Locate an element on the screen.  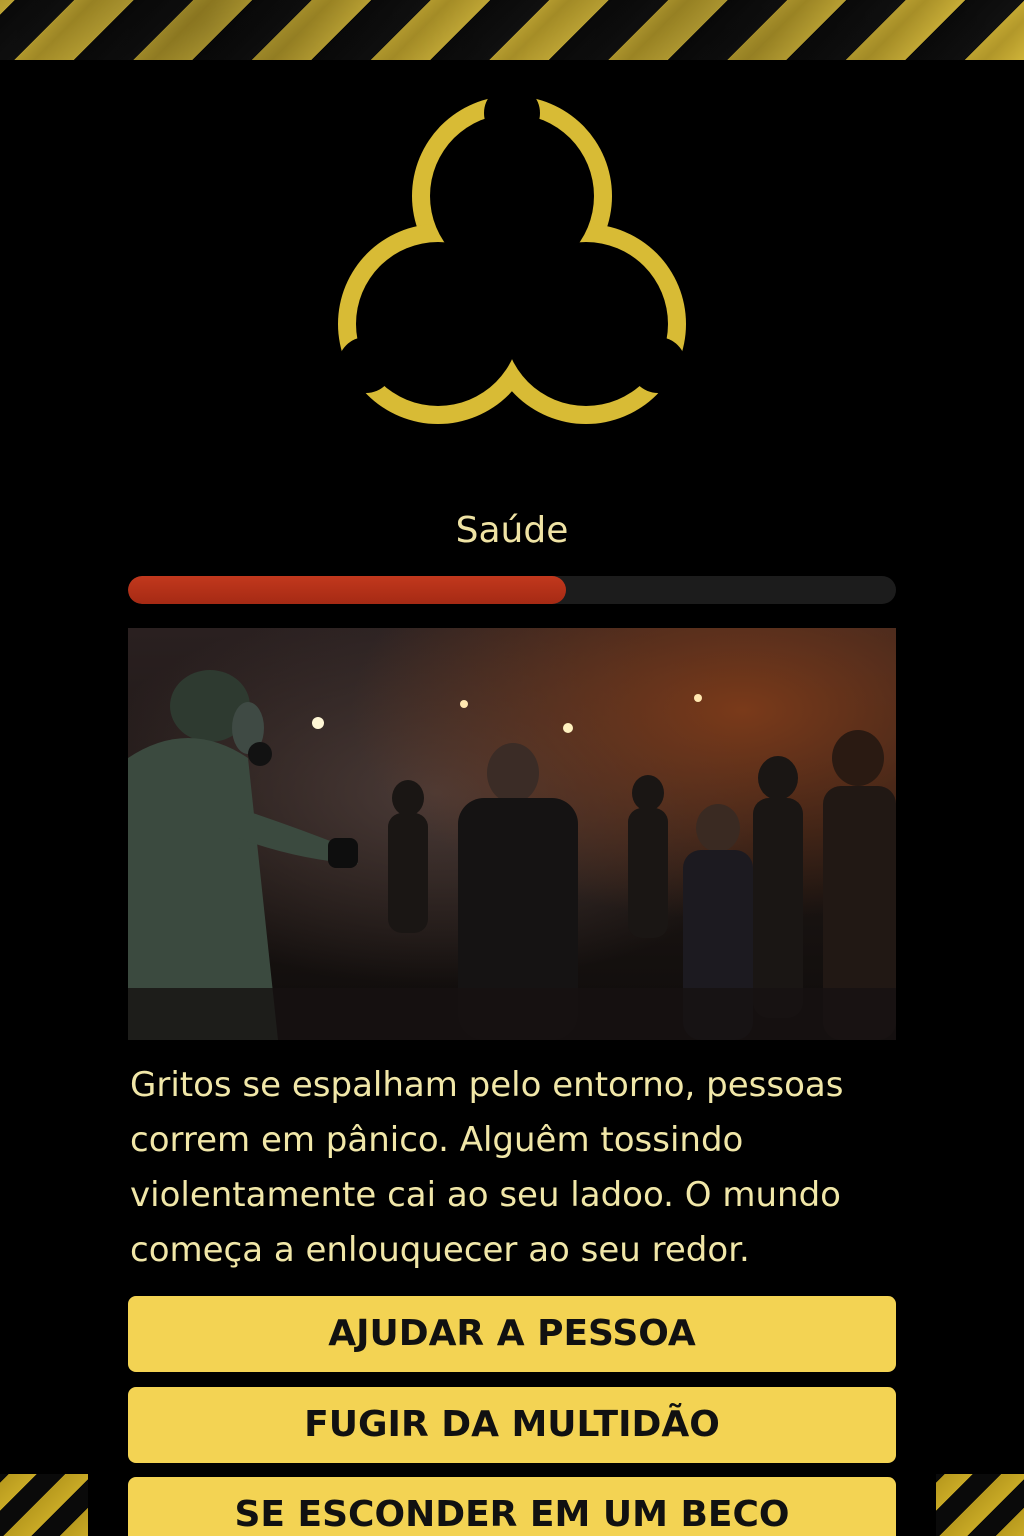
biohazard-icon is located at coordinates (512, 260).